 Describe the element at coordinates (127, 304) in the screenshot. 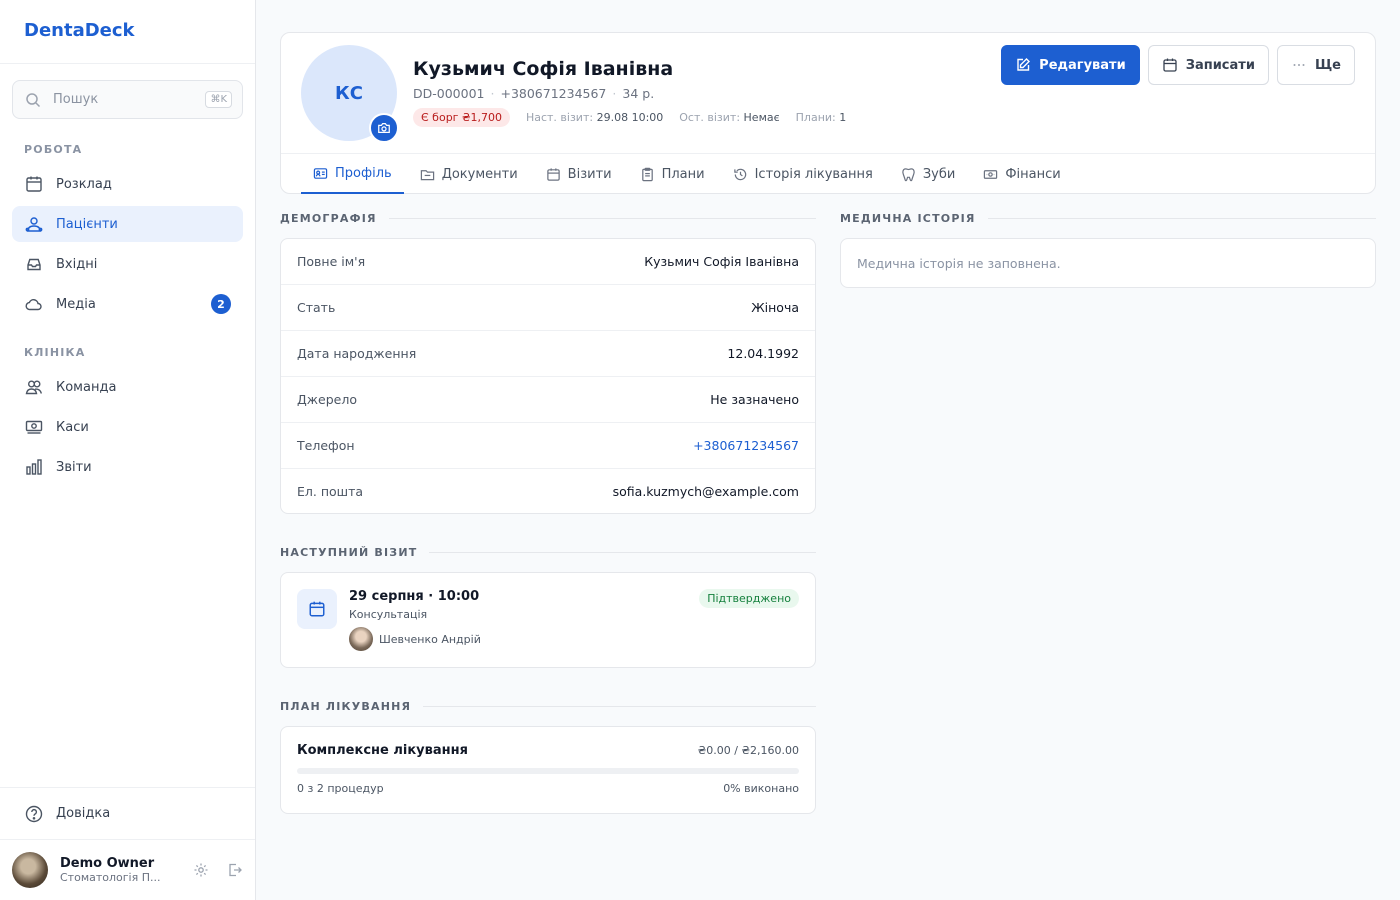

I see `sidebar-item-media: Медіа 2` at that location.